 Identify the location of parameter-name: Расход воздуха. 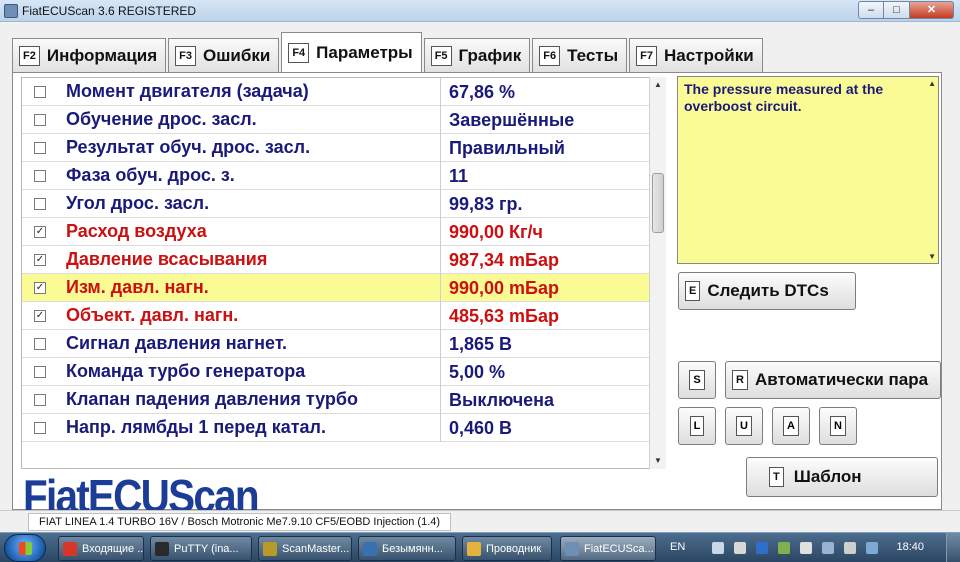
(136, 231).